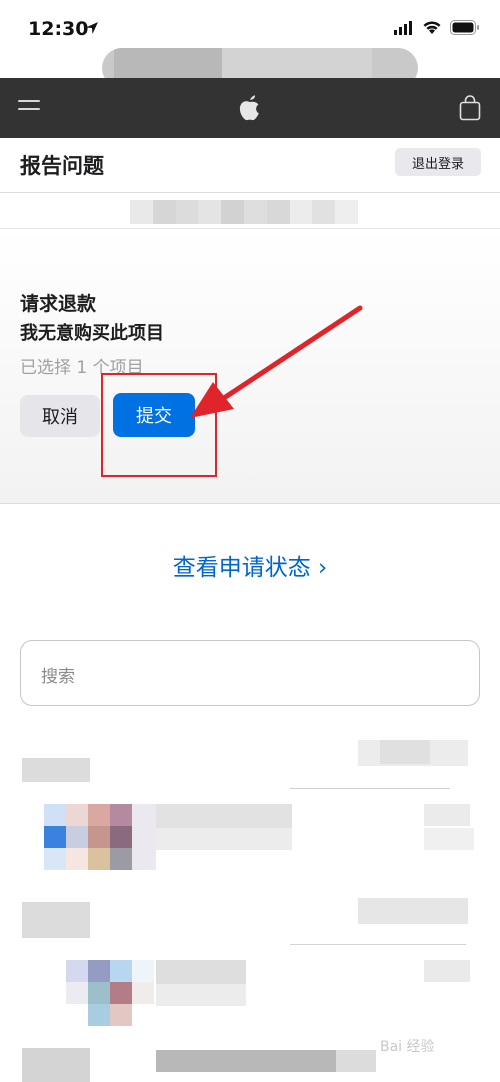 Image resolution: width=500 pixels, height=1082 pixels. What do you see at coordinates (276, 361) in the screenshot?
I see `annotation-arrow-icon` at bounding box center [276, 361].